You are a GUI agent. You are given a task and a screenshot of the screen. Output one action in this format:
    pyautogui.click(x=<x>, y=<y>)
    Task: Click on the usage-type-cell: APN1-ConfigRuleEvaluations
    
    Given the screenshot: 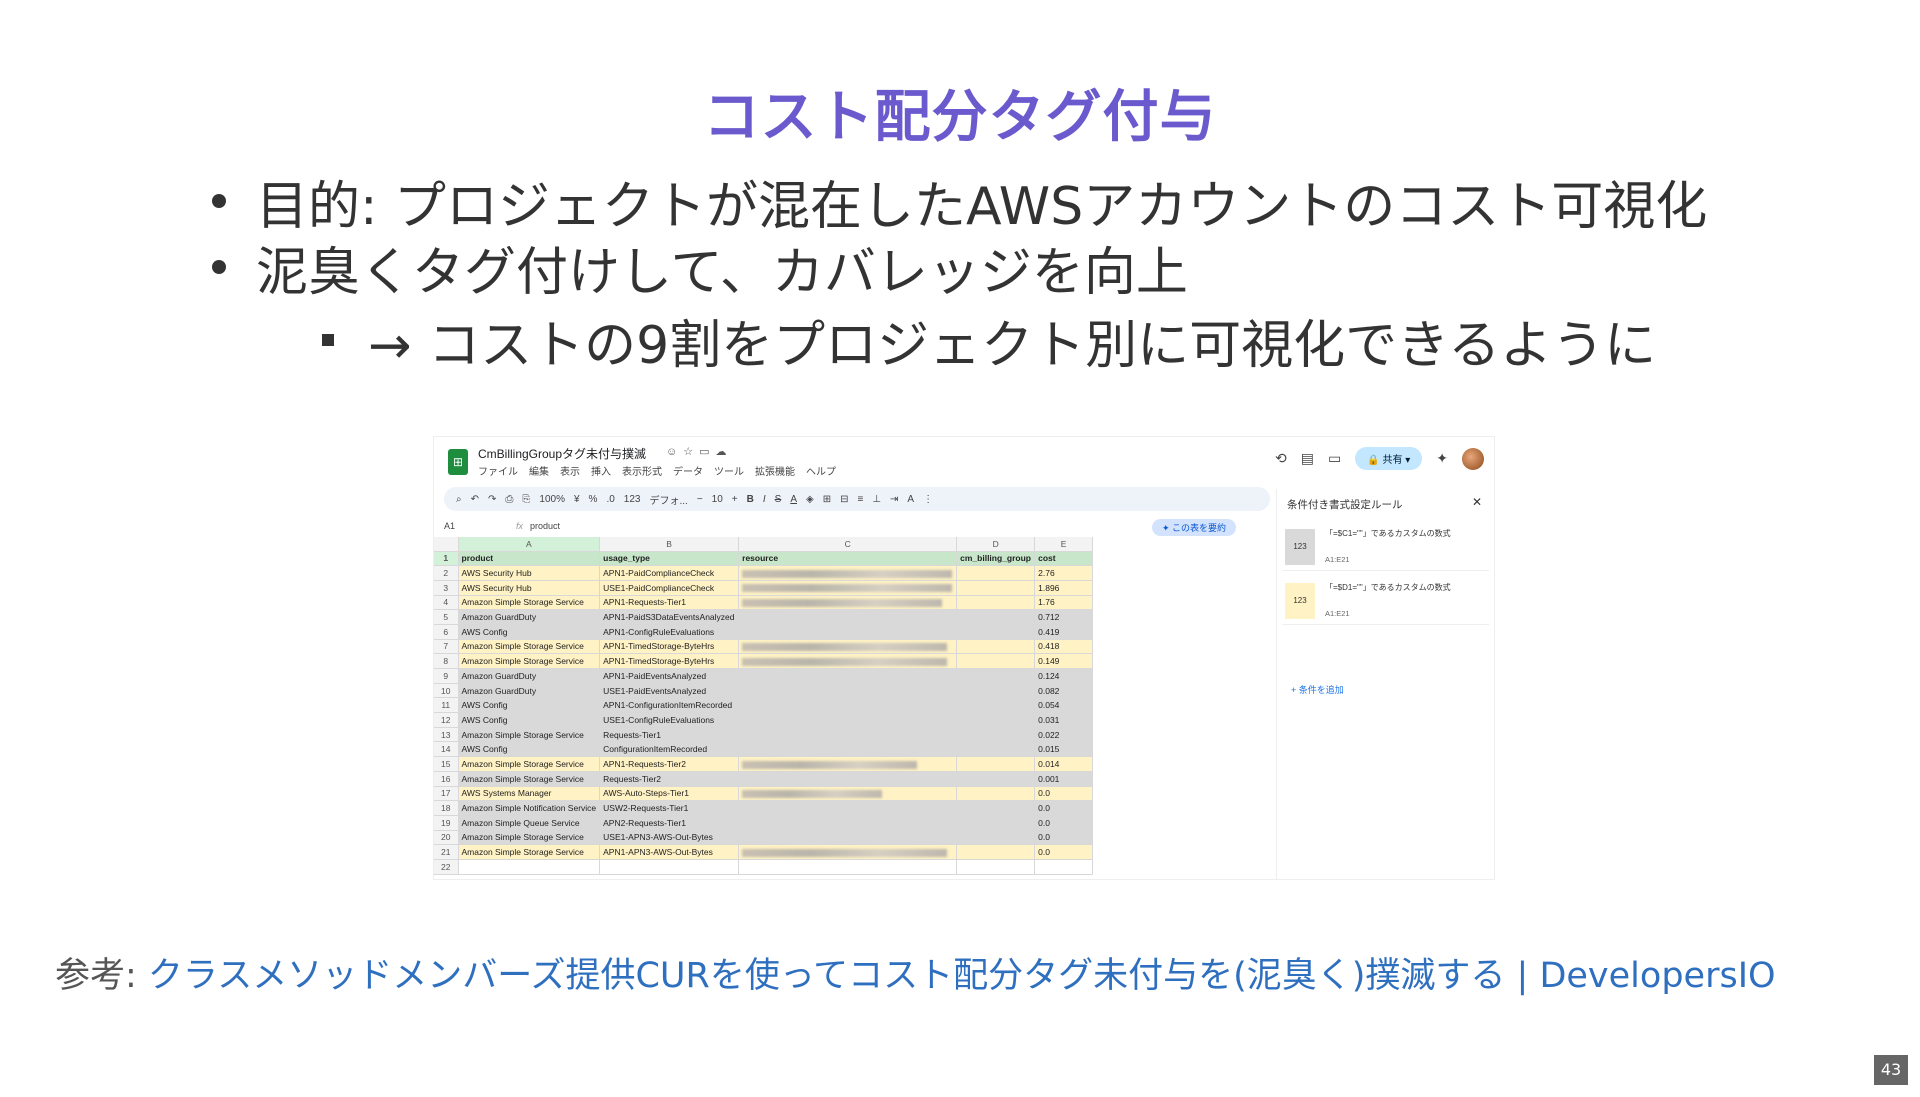 What is the action you would take?
    pyautogui.click(x=669, y=632)
    